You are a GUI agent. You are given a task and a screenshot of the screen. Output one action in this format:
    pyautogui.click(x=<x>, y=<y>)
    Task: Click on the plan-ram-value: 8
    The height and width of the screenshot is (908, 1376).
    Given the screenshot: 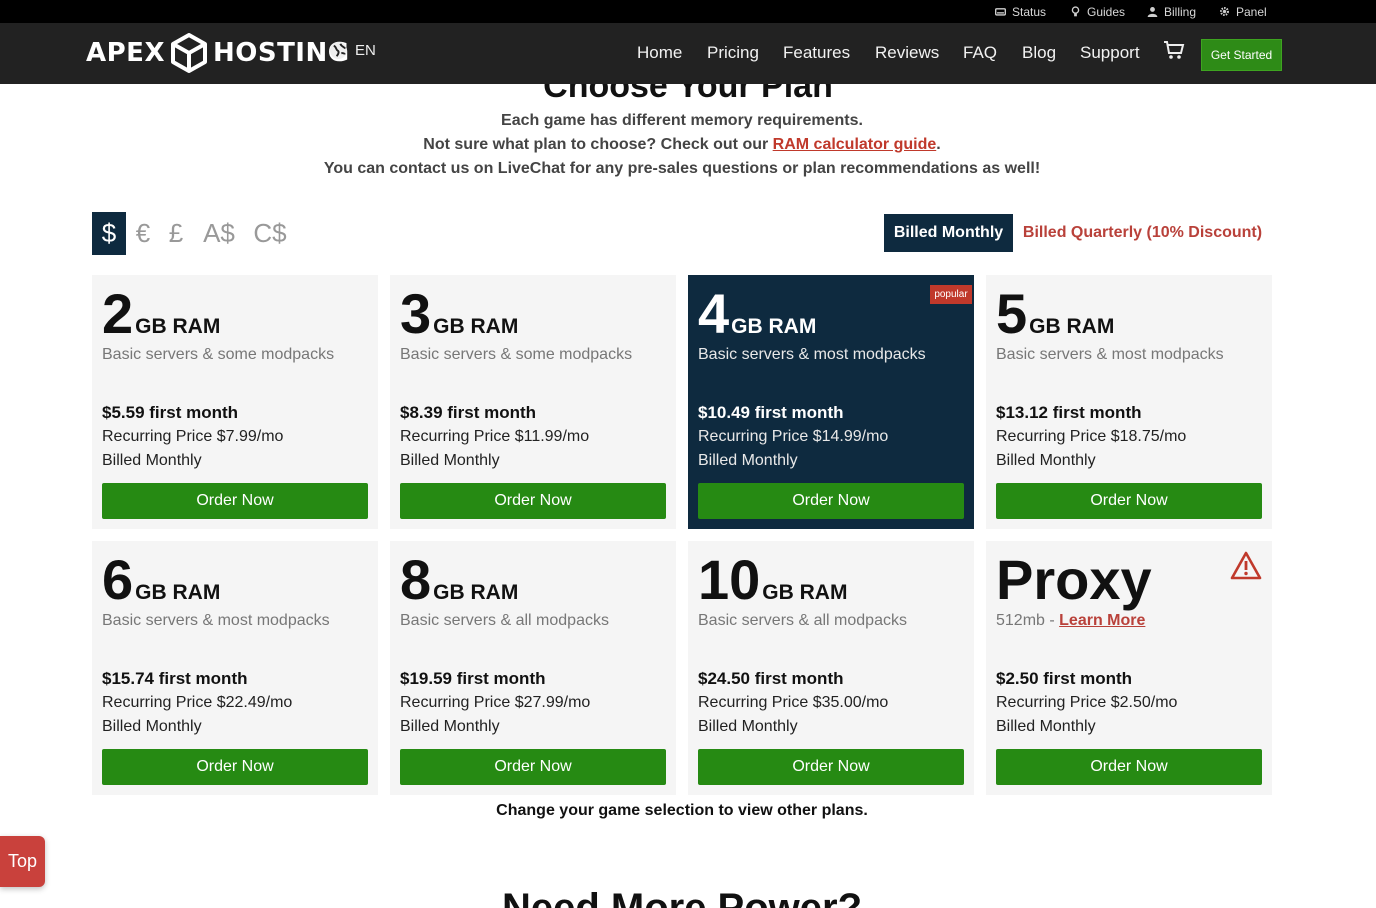 What is the action you would take?
    pyautogui.click(x=416, y=579)
    